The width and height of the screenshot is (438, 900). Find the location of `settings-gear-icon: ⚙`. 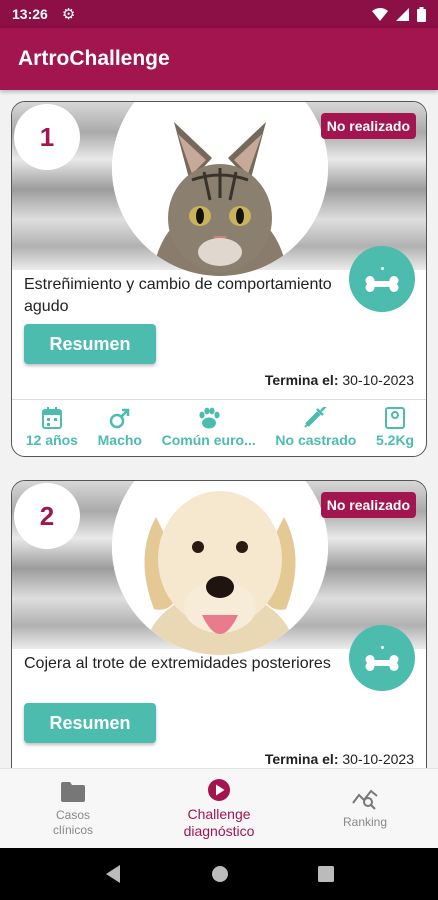

settings-gear-icon: ⚙ is located at coordinates (68, 14).